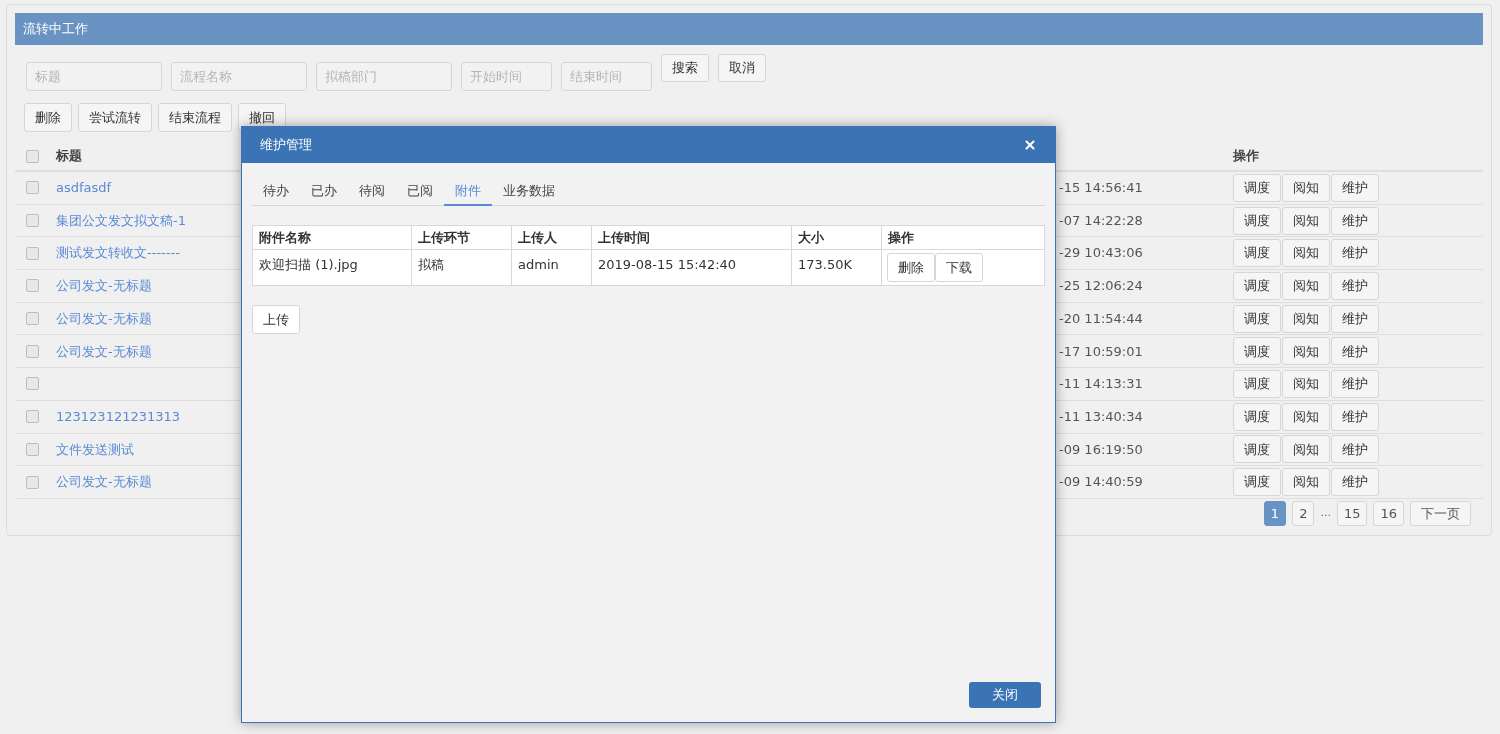  What do you see at coordinates (195, 117) in the screenshot?
I see `toolbar-button: 结束流程` at bounding box center [195, 117].